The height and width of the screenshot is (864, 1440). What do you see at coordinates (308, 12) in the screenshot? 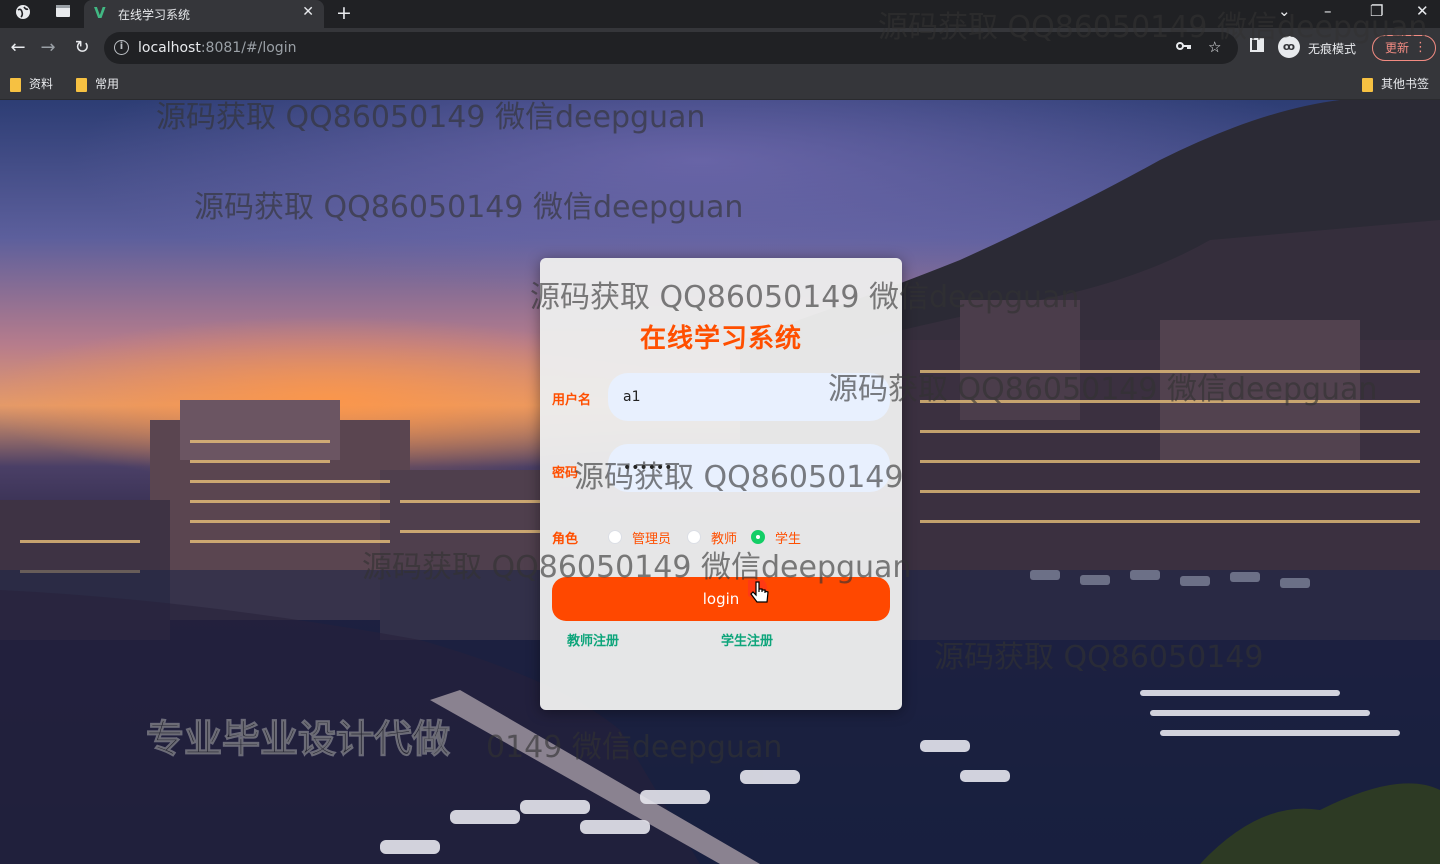
I see `close-tab-icon: ✕` at bounding box center [308, 12].